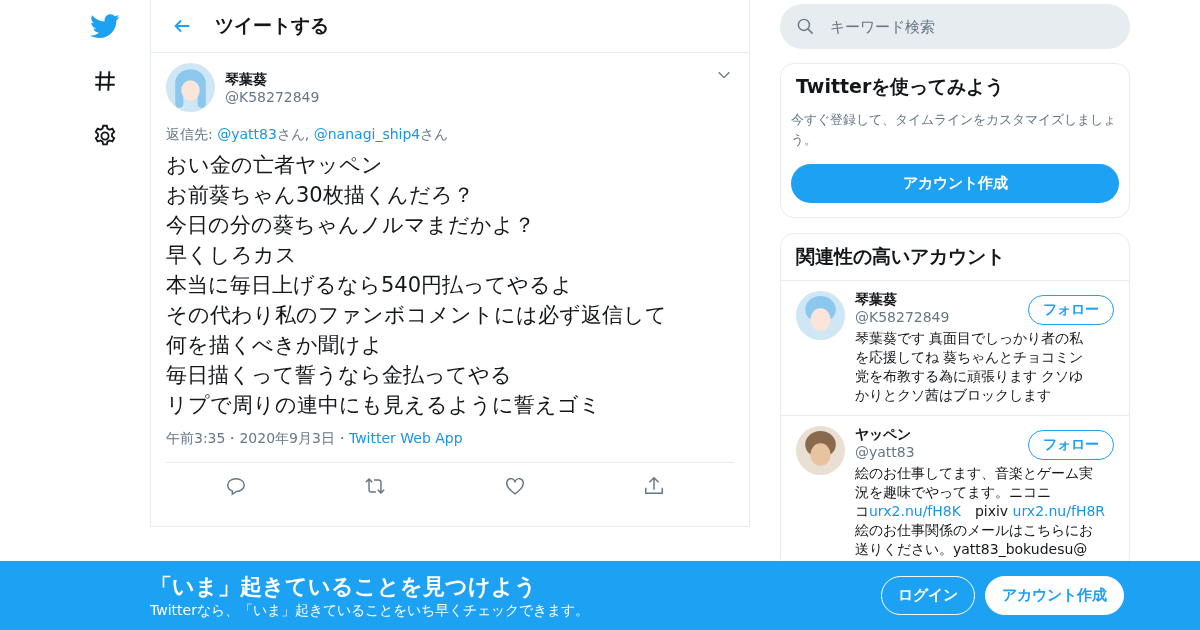 Image resolution: width=1200 pixels, height=630 pixels. Describe the element at coordinates (235, 486) in the screenshot. I see `reply-icon` at that location.